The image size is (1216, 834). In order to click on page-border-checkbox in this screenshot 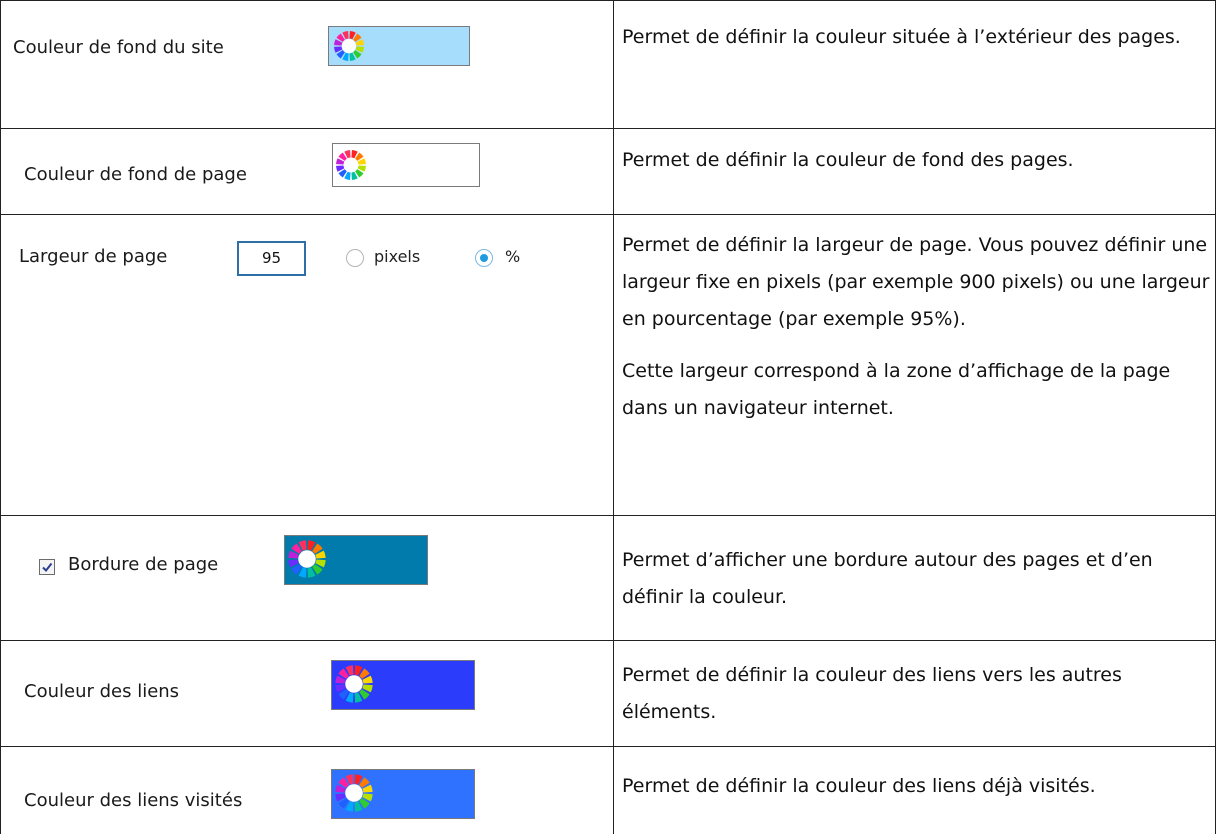, I will do `click(47, 567)`.